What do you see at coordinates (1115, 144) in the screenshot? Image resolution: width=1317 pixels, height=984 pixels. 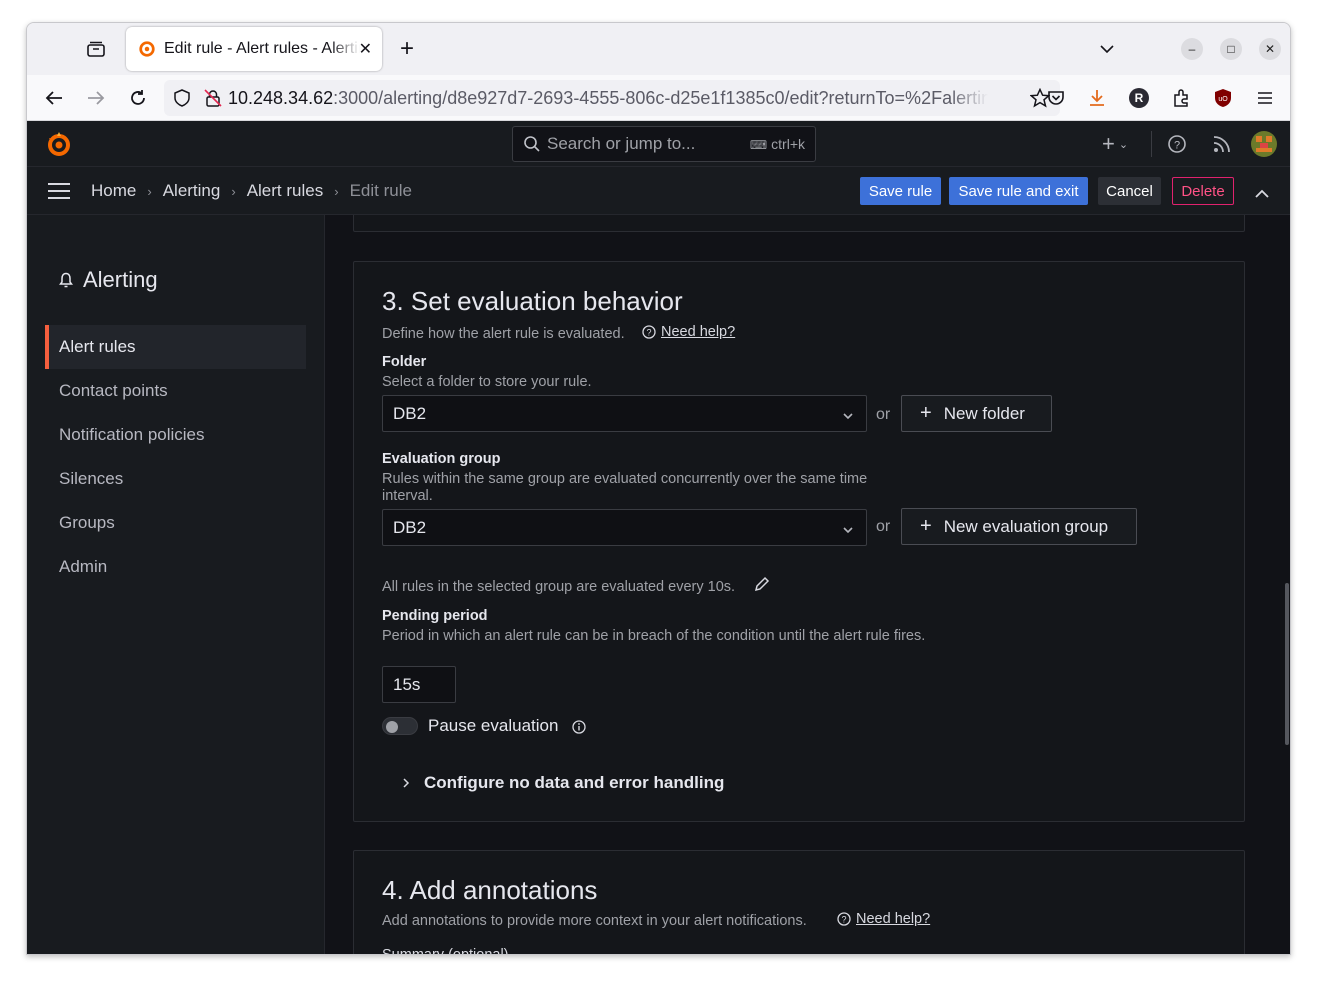 I see `add-new-icon: + ⌄` at bounding box center [1115, 144].